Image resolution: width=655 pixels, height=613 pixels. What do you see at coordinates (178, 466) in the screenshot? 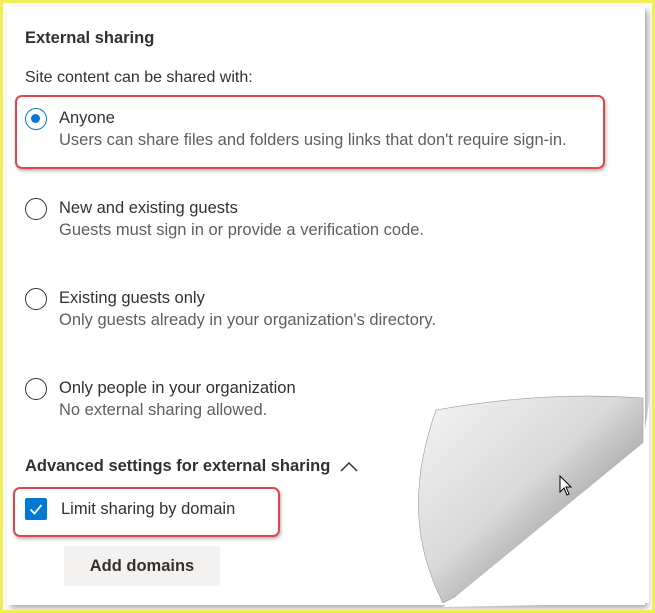
I see `advanced-settings-label: Advanced settings for external sharing` at bounding box center [178, 466].